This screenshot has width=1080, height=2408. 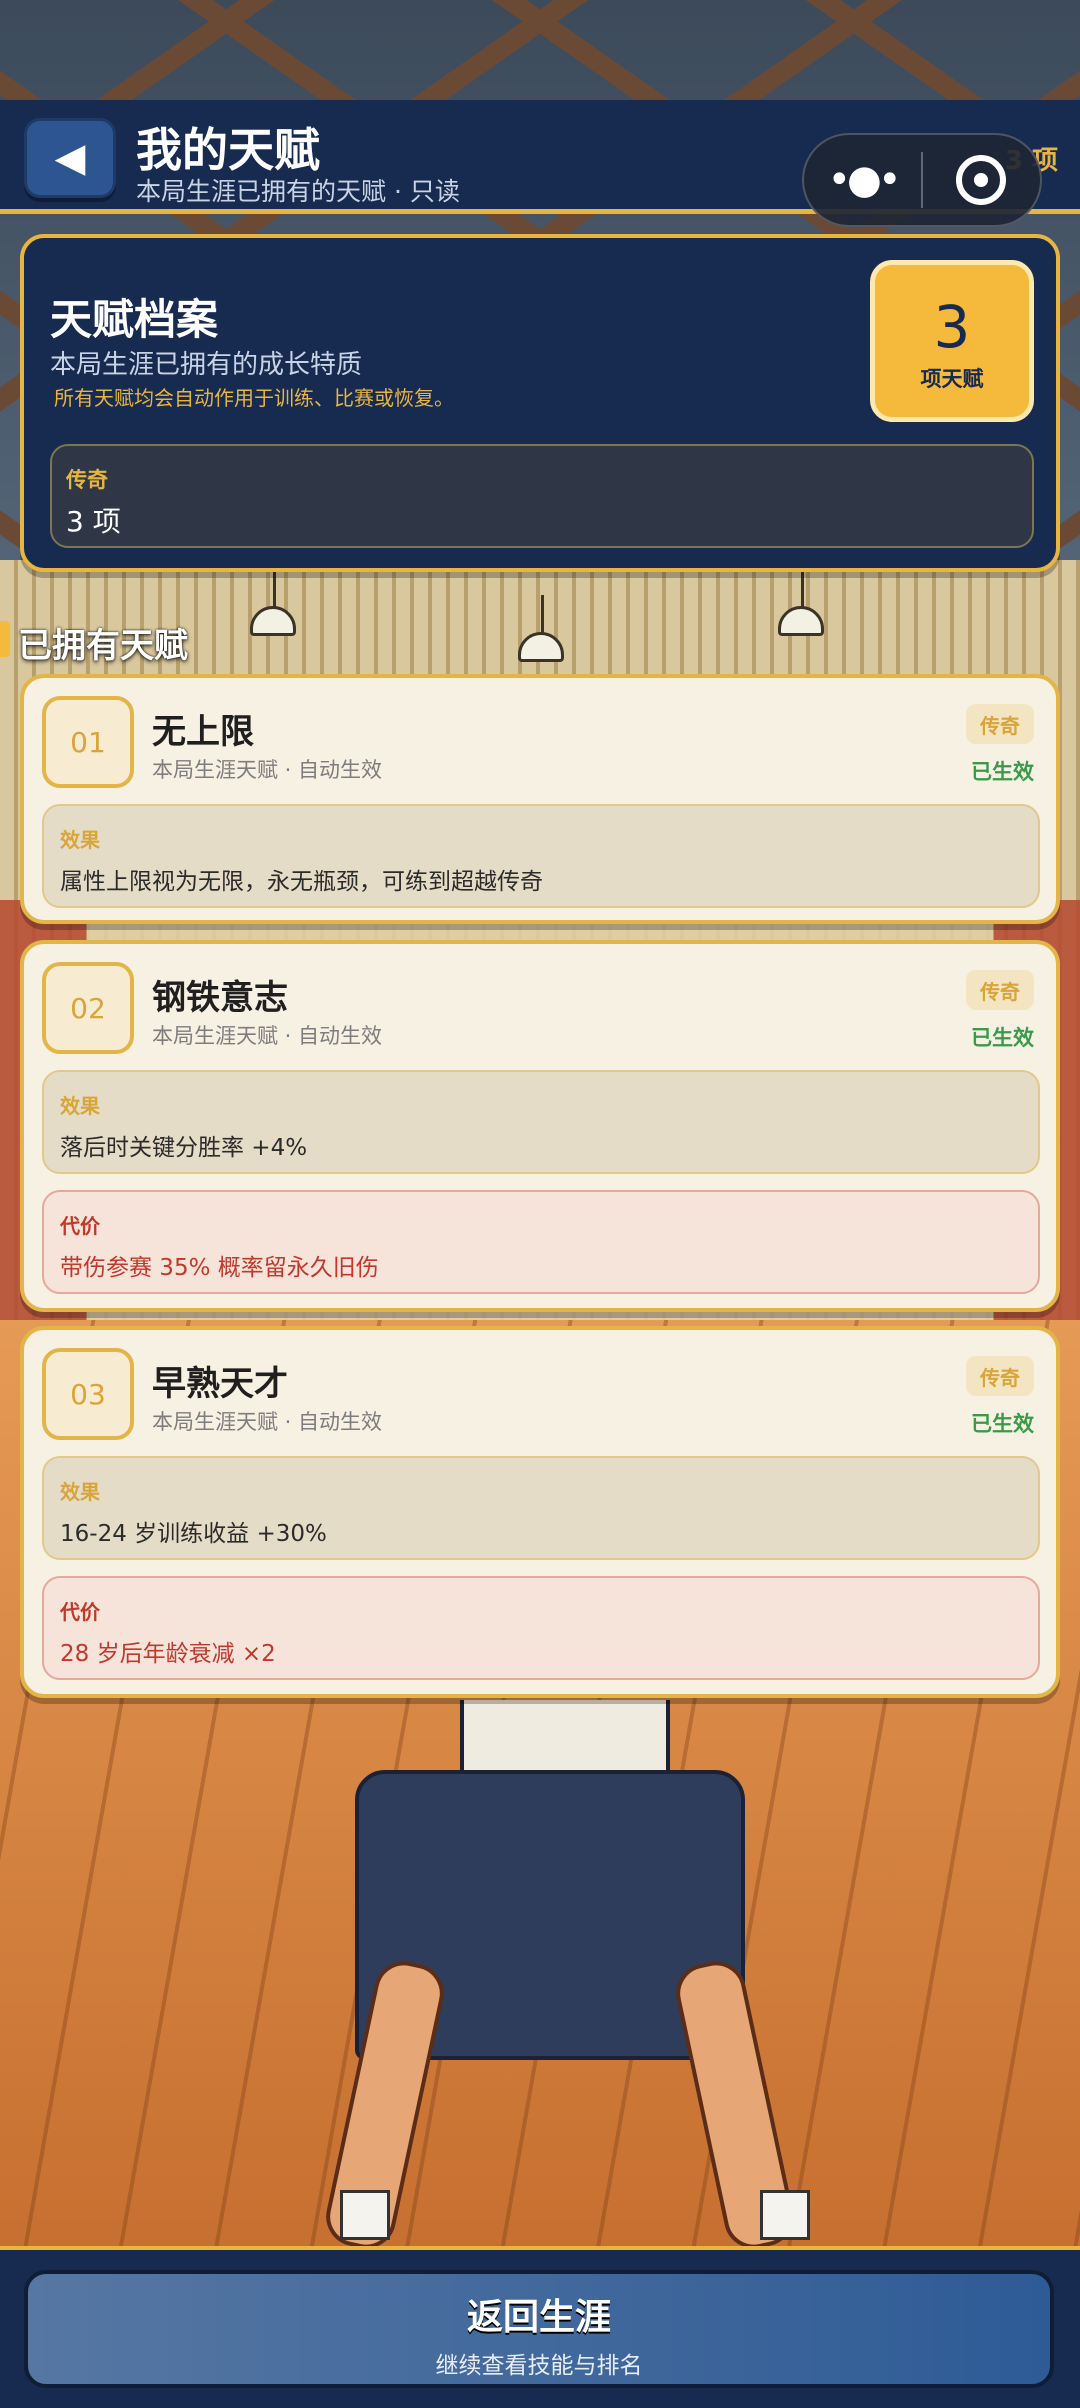 I want to click on talent-cost-box: 代价 带伤参赛 35% 概率留永久旧伤, so click(x=541, y=1242).